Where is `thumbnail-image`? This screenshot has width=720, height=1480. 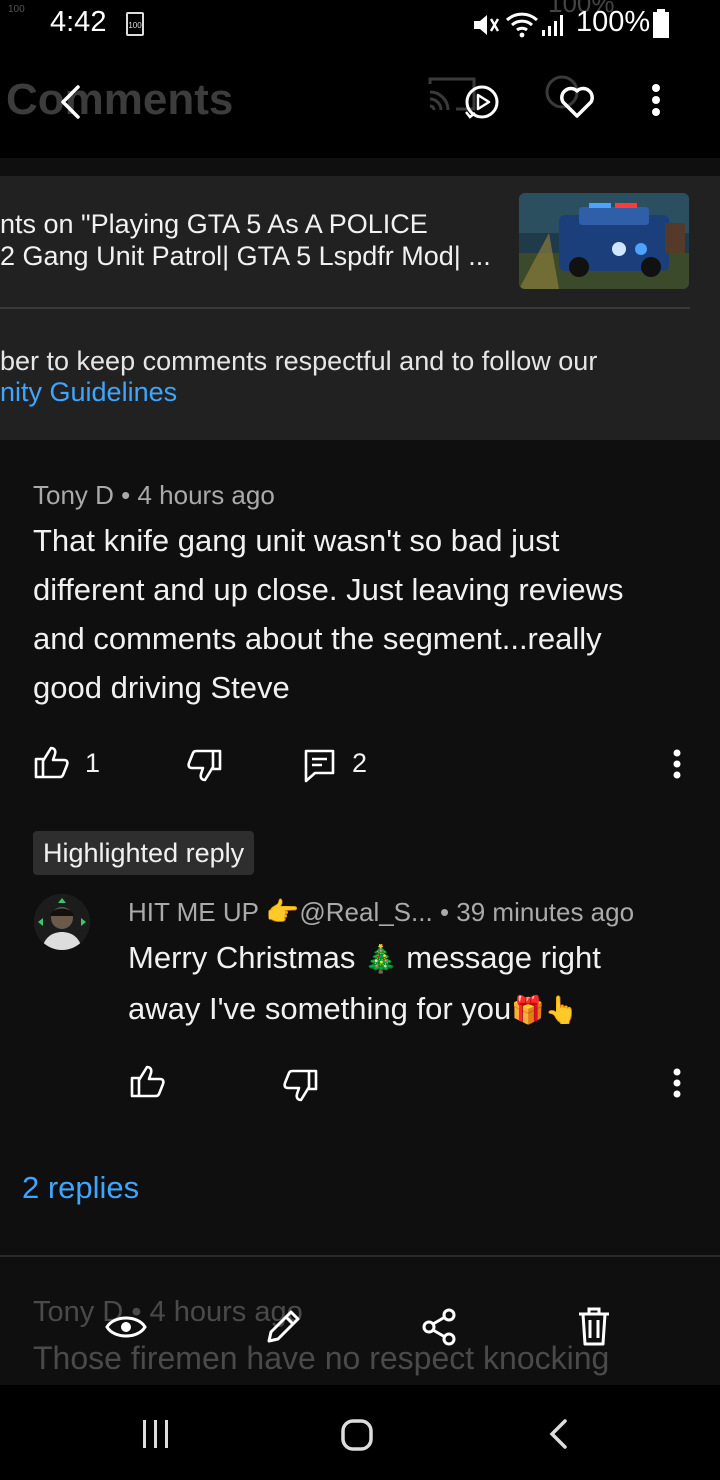 thumbnail-image is located at coordinates (604, 241).